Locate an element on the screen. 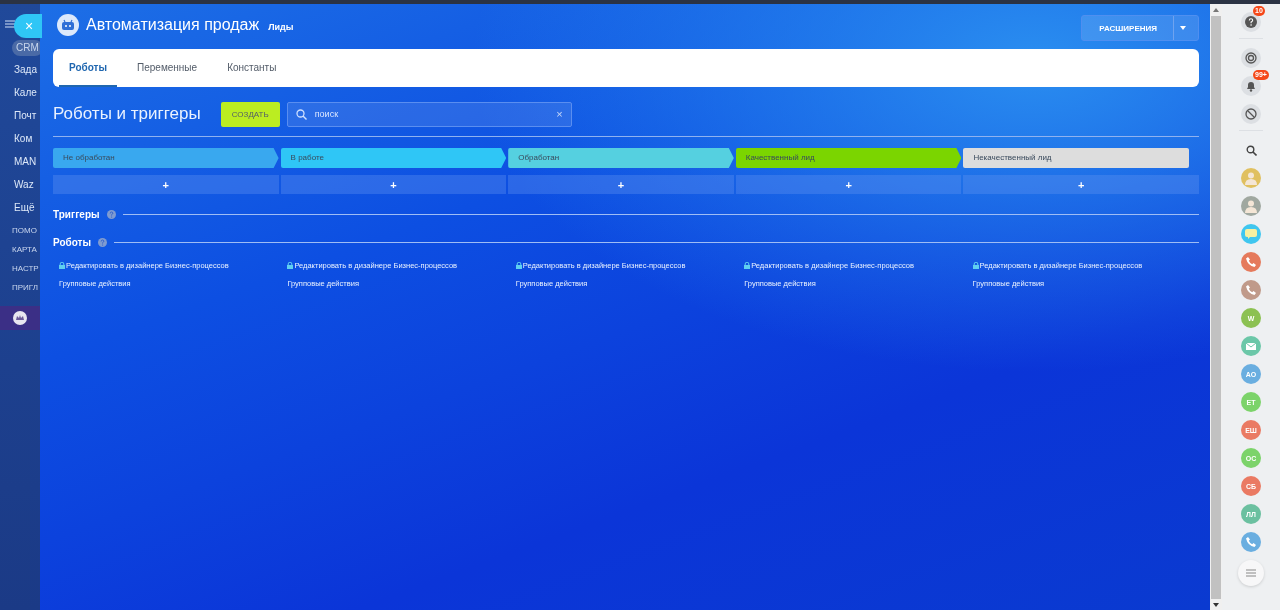 This screenshot has width=1280, height=610. menu-item: Waz is located at coordinates (24, 185).